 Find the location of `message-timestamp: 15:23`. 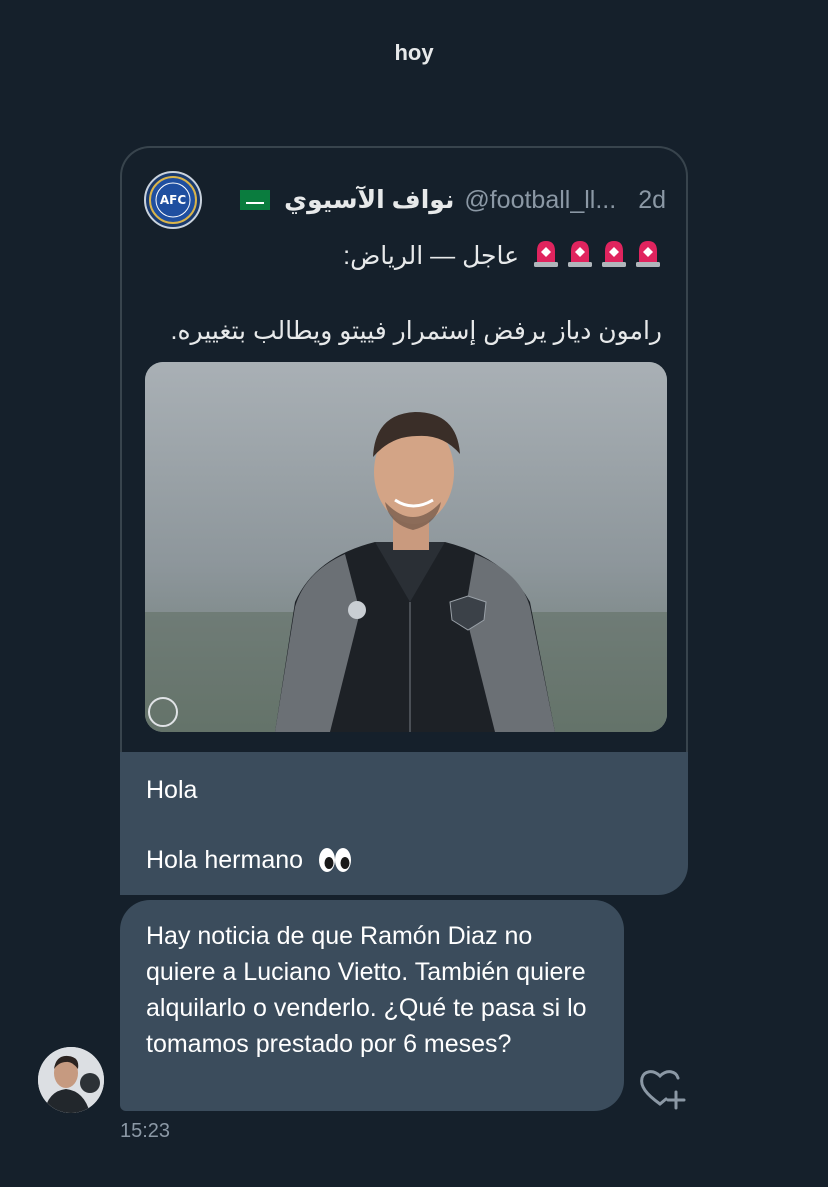

message-timestamp: 15:23 is located at coordinates (145, 1131).